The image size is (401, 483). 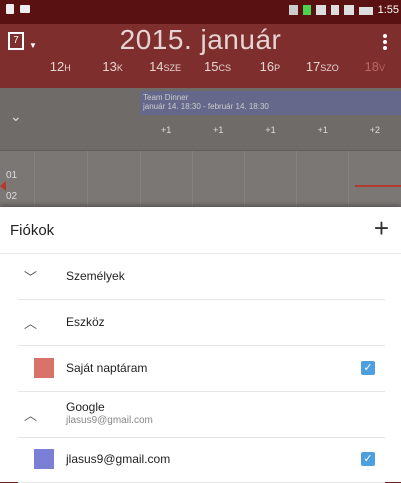 I want to click on more-events-row: +1 +1 +1 +1 +2, so click(x=270, y=130).